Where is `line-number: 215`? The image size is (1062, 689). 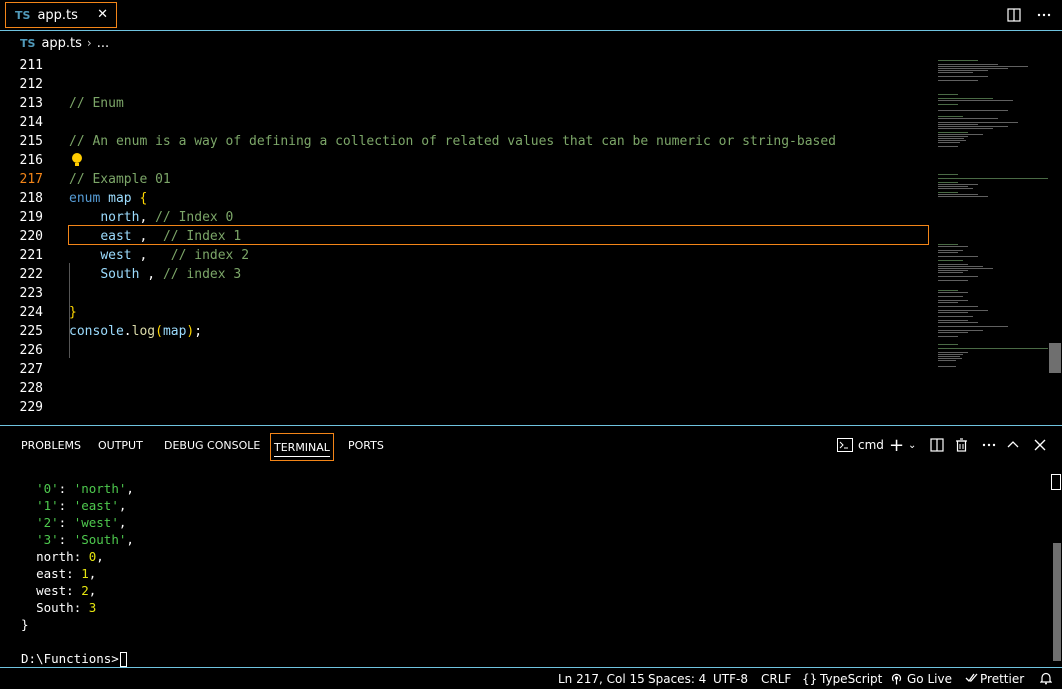
line-number: 215 is located at coordinates (31, 141).